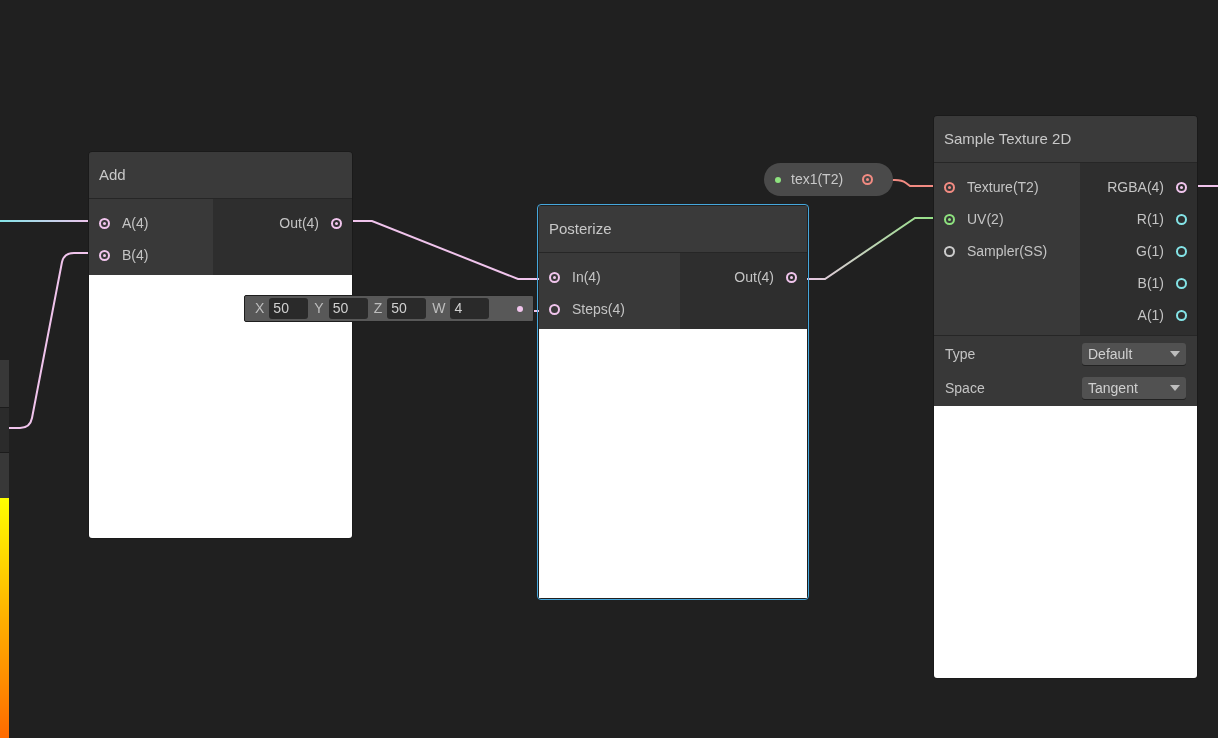 This screenshot has width=1218, height=738. What do you see at coordinates (4, 475) in the screenshot?
I see `settings-panel` at bounding box center [4, 475].